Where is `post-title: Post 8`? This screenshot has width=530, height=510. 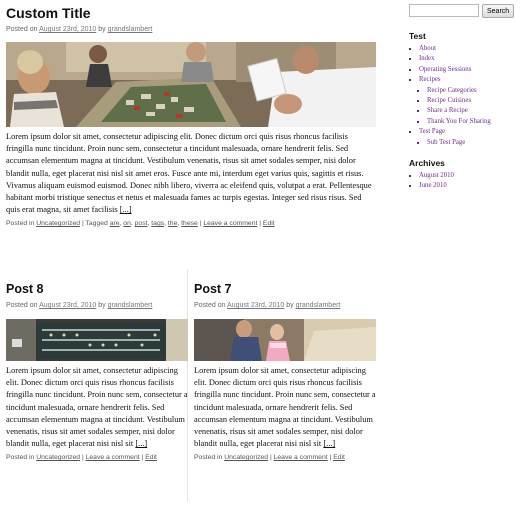
post-title: Post 8 is located at coordinates (97, 289).